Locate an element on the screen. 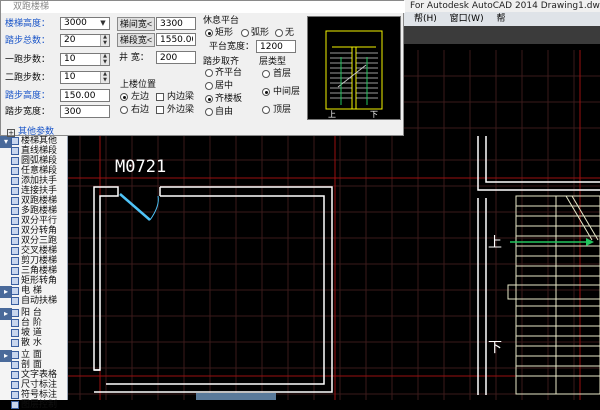 Image resolution: width=600 pixels, height=410 pixels. elevation-icon is located at coordinates (15, 355).